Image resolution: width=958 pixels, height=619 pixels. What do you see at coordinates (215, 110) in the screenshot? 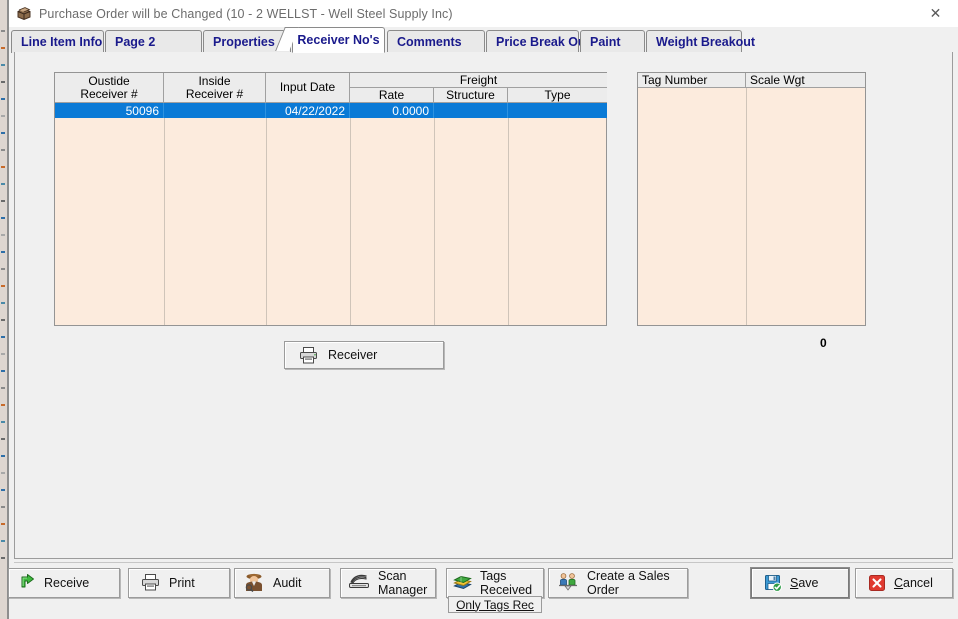
I see `cell-inside-receiver` at bounding box center [215, 110].